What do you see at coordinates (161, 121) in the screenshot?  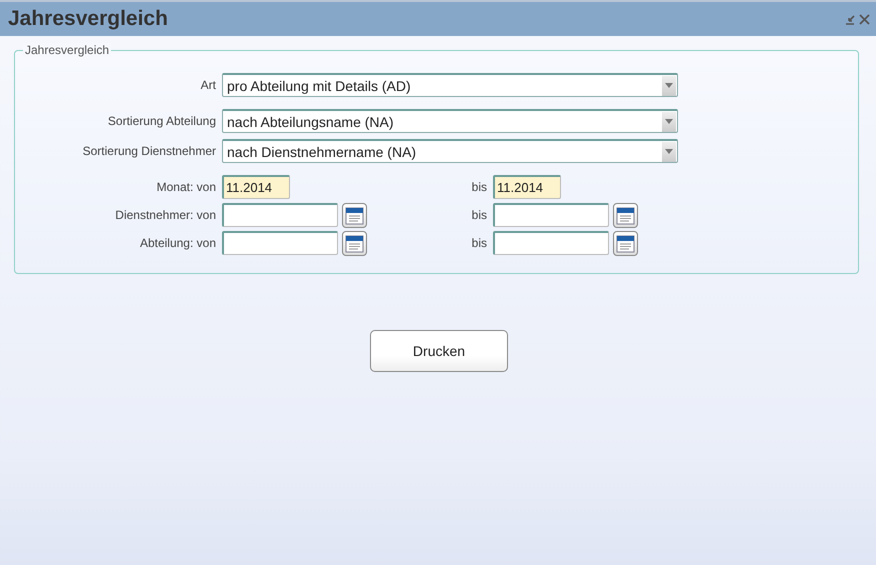 I see `field-label: Sortierung Abteilung` at bounding box center [161, 121].